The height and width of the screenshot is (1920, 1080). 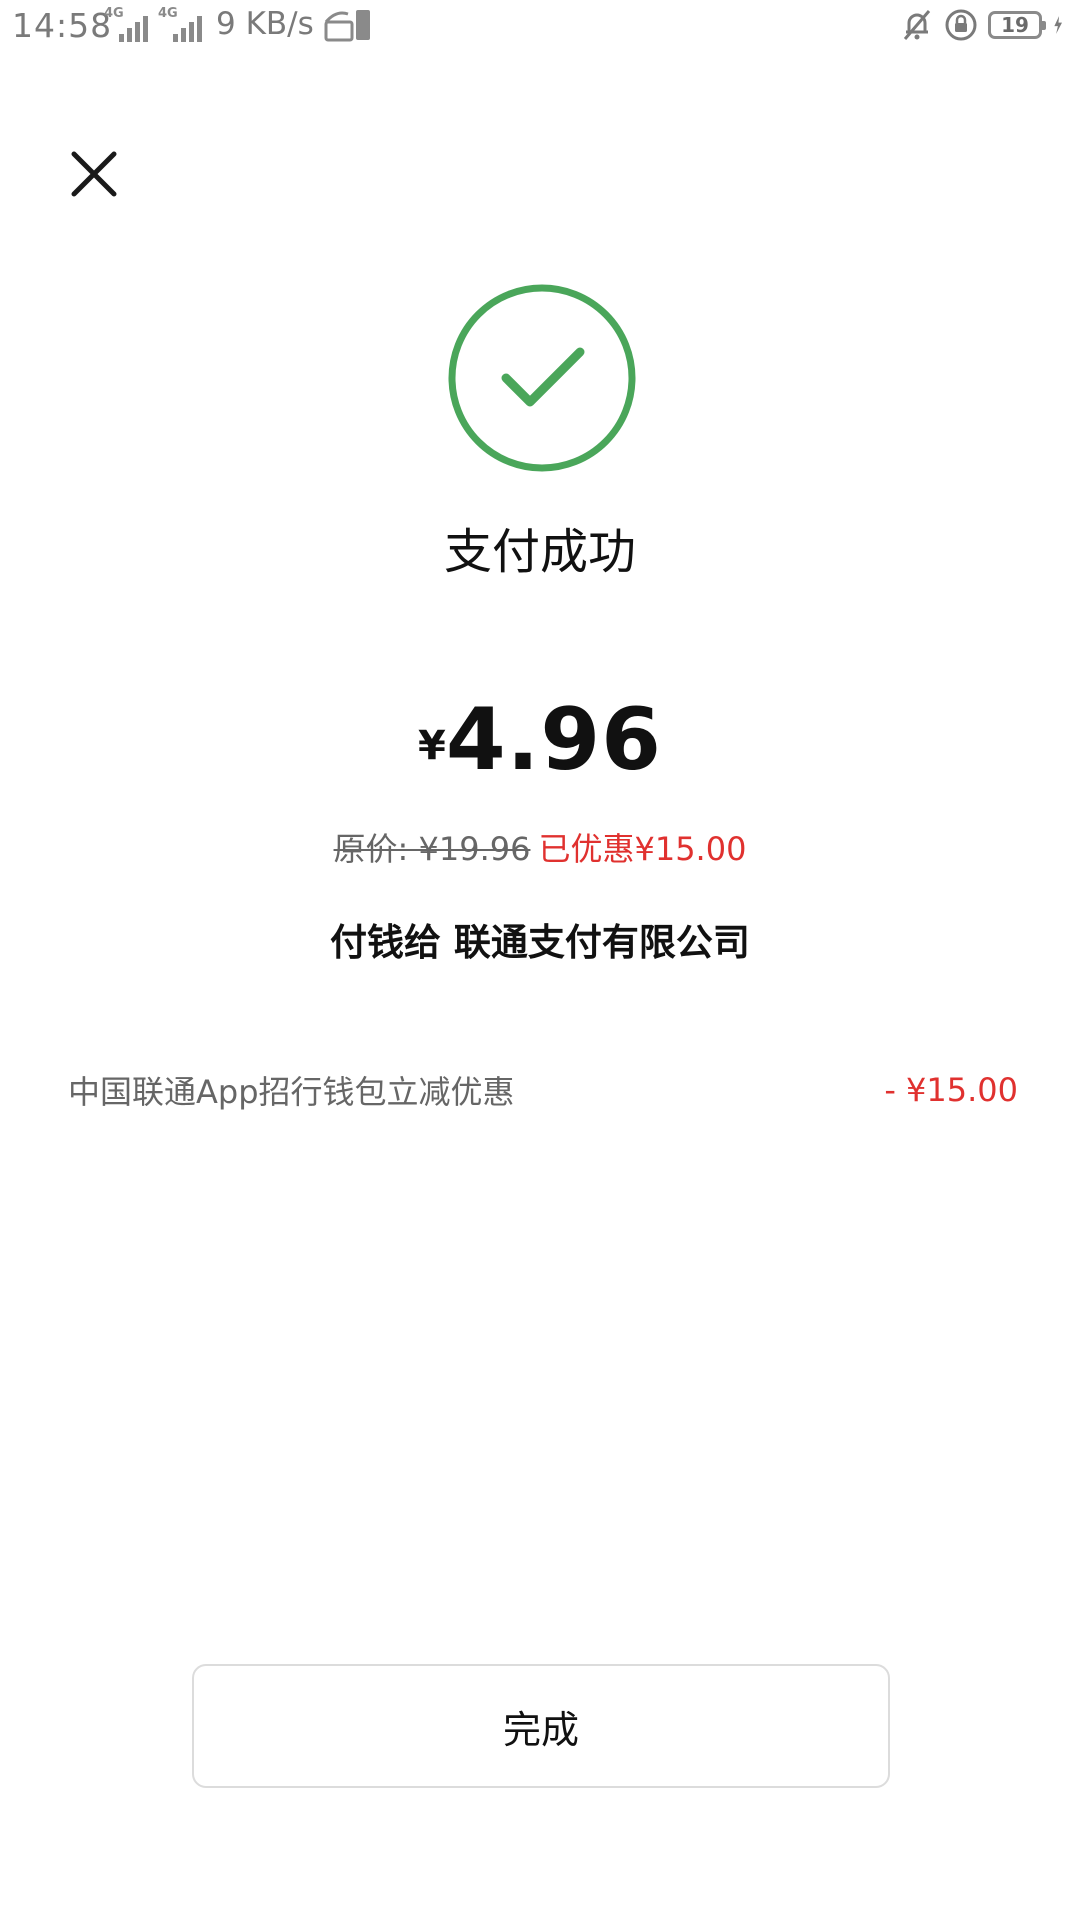 I want to click on amount-value: 4.96, so click(x=554, y=740).